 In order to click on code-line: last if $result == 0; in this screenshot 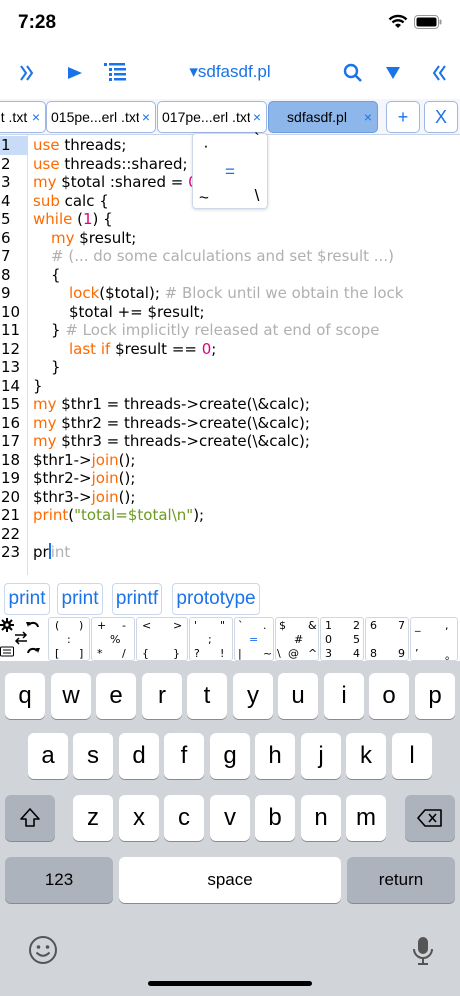, I will do `click(142, 349)`.